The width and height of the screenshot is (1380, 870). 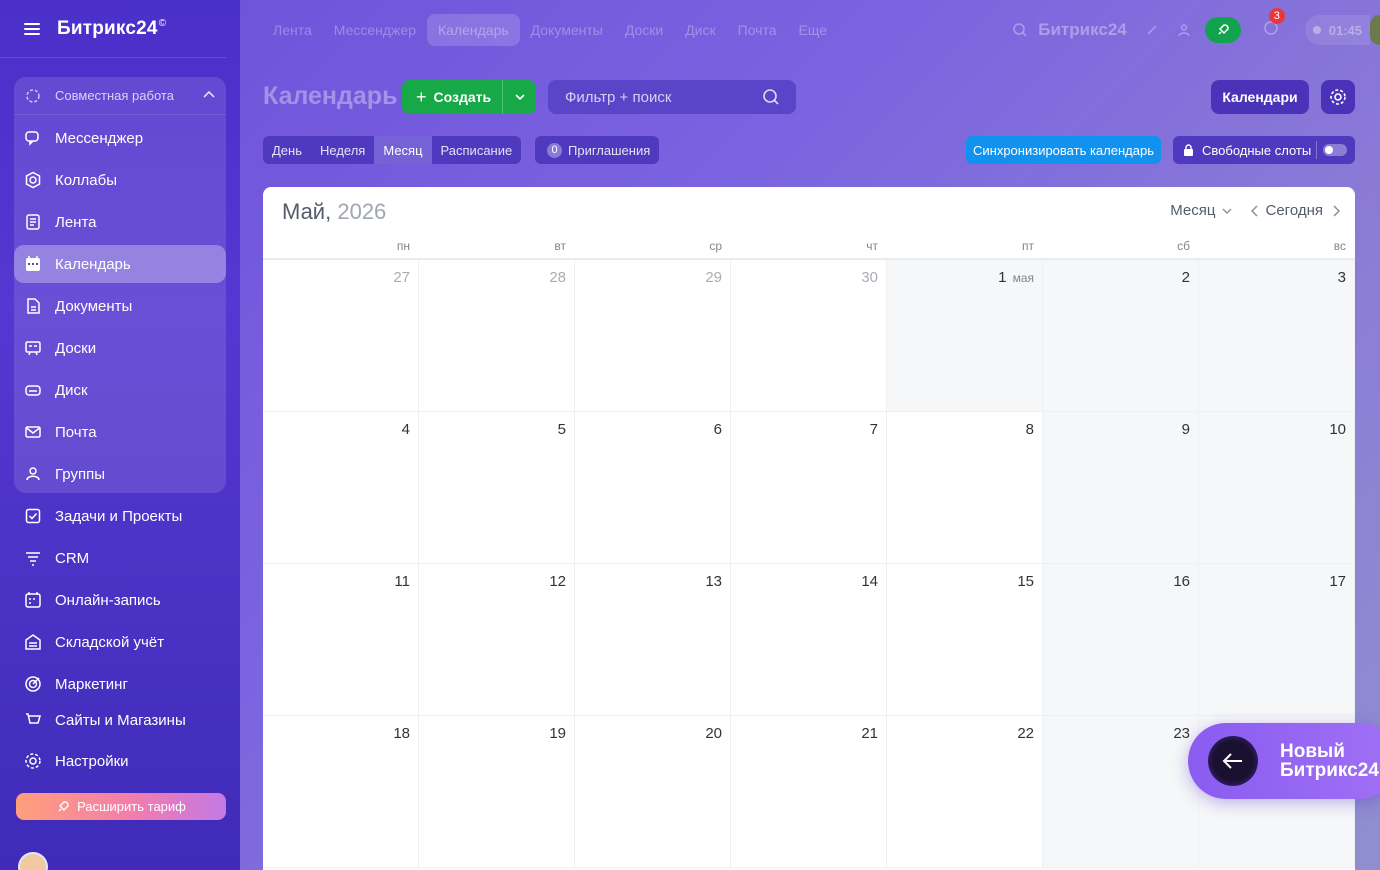 I want to click on sidebar-item-5: Доски, so click(x=120, y=348).